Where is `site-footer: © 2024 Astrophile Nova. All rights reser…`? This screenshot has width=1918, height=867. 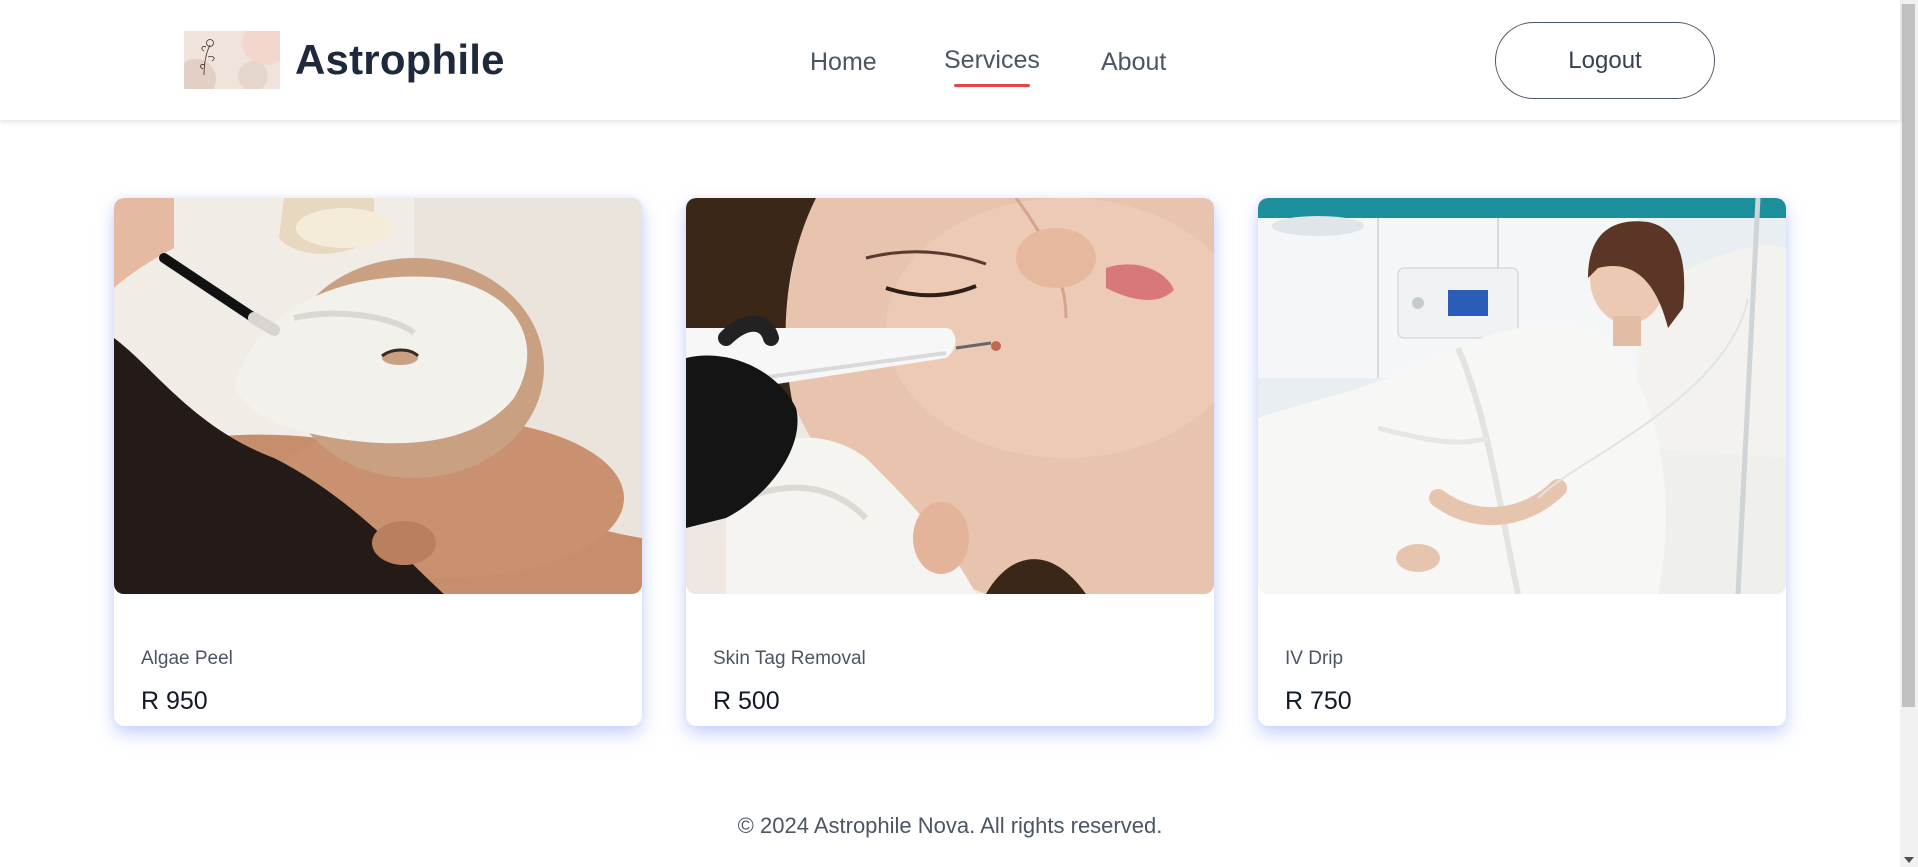
site-footer: © 2024 Astrophile Nova. All rights reser… is located at coordinates (950, 826).